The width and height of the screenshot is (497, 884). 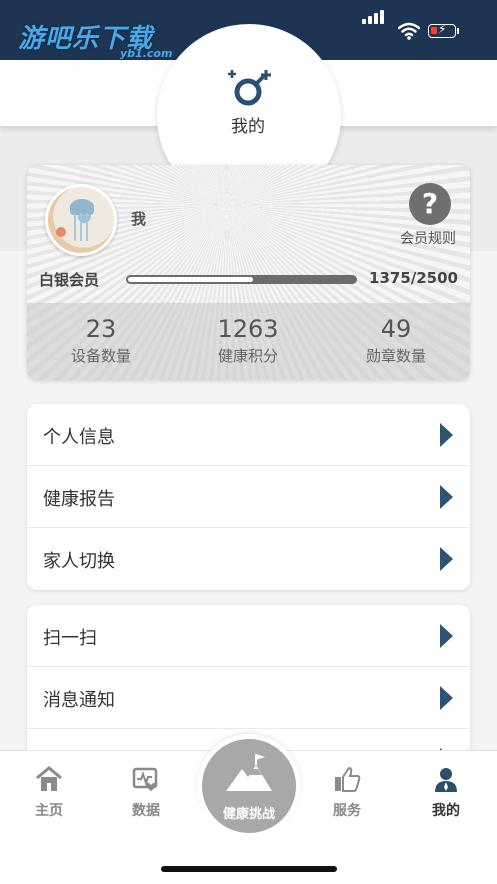 I want to click on home-icon, so click(x=49, y=778).